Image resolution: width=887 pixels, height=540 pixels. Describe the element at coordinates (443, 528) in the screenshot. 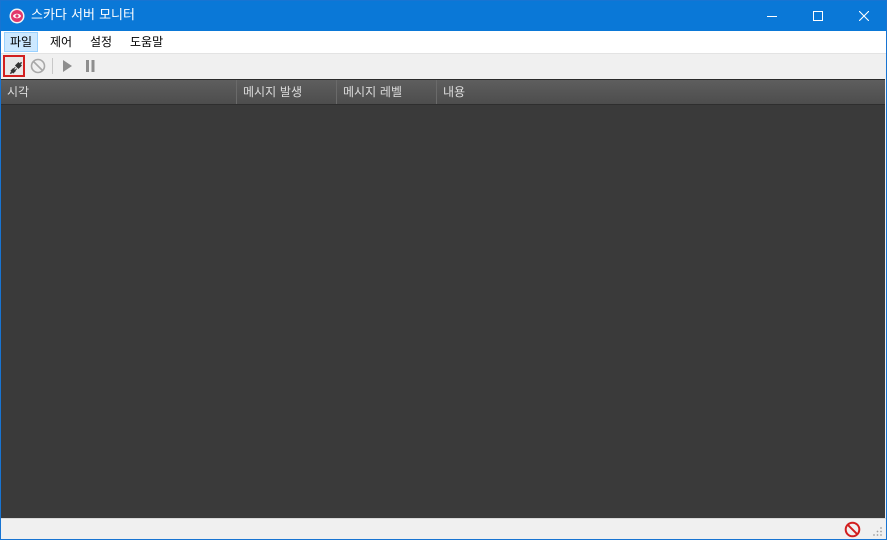

I see `status-bar` at that location.